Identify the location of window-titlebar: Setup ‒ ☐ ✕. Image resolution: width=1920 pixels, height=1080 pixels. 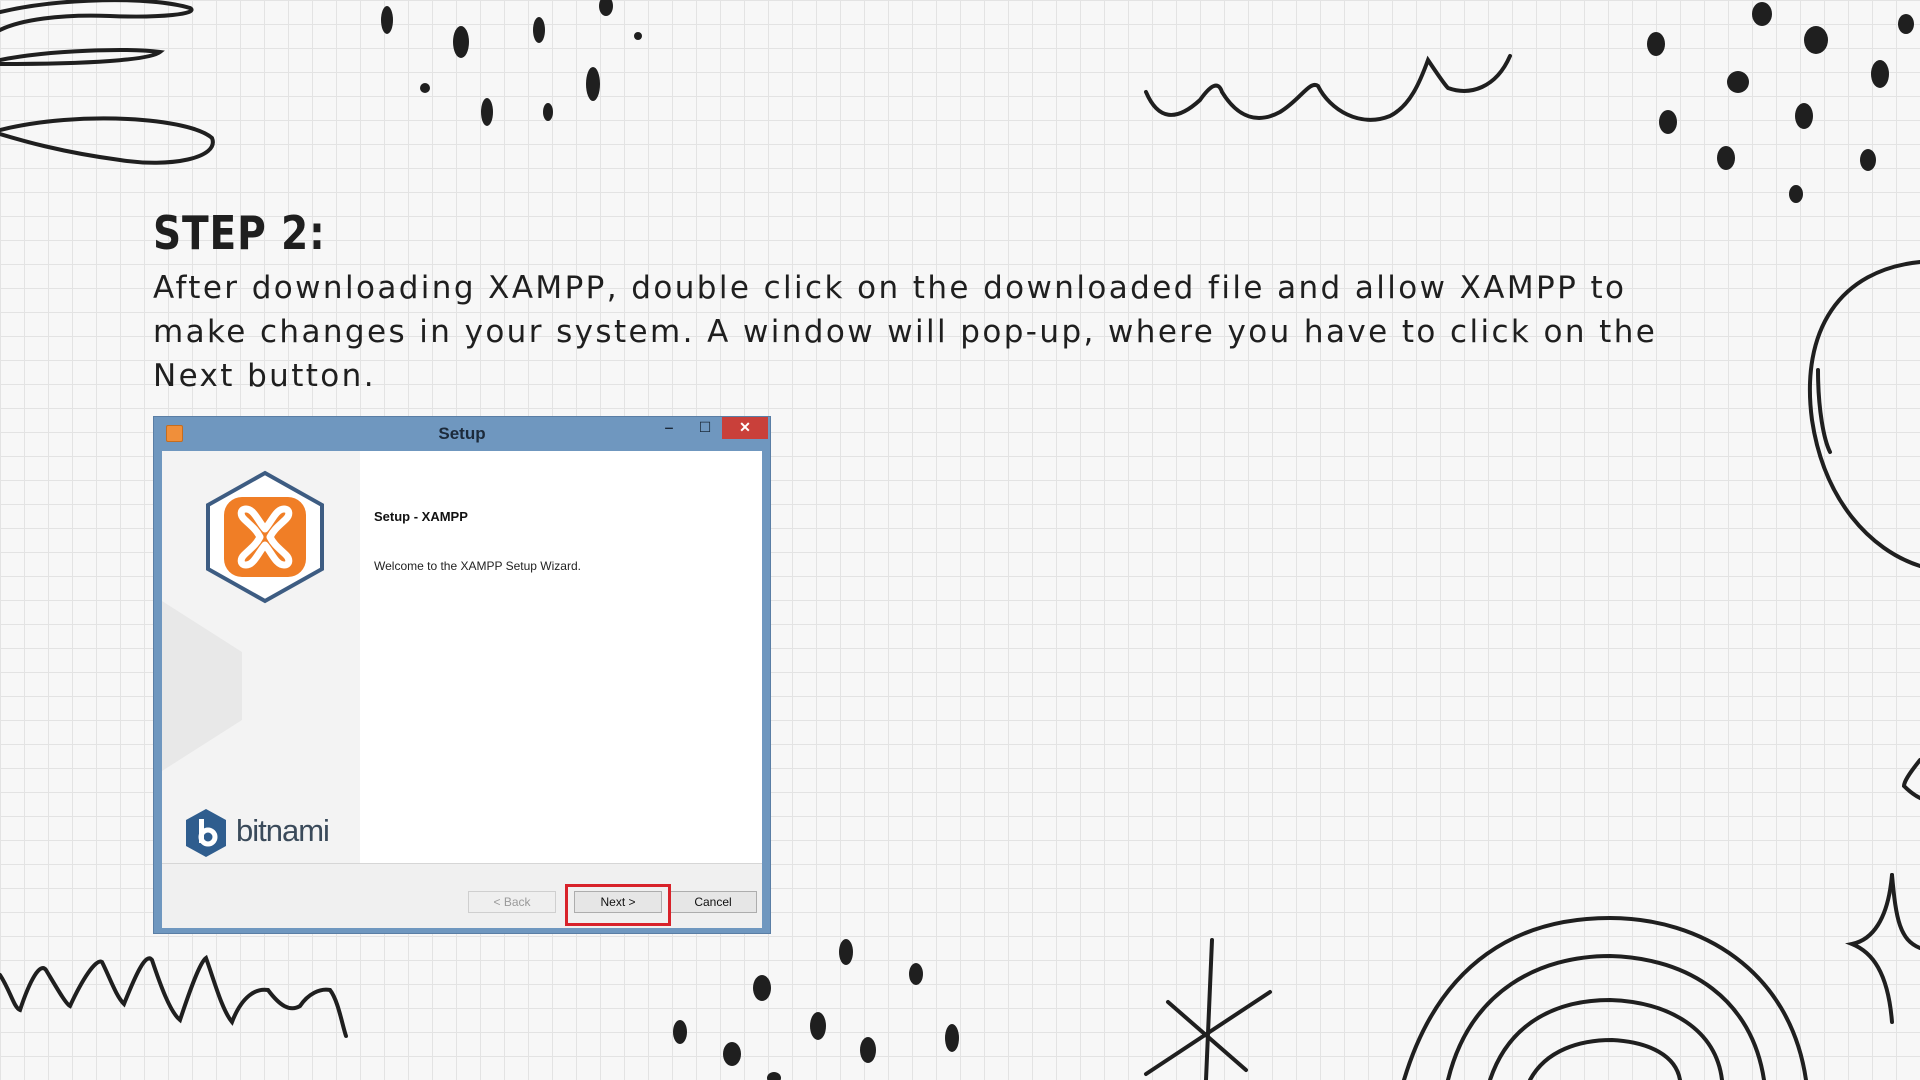
(462, 434).